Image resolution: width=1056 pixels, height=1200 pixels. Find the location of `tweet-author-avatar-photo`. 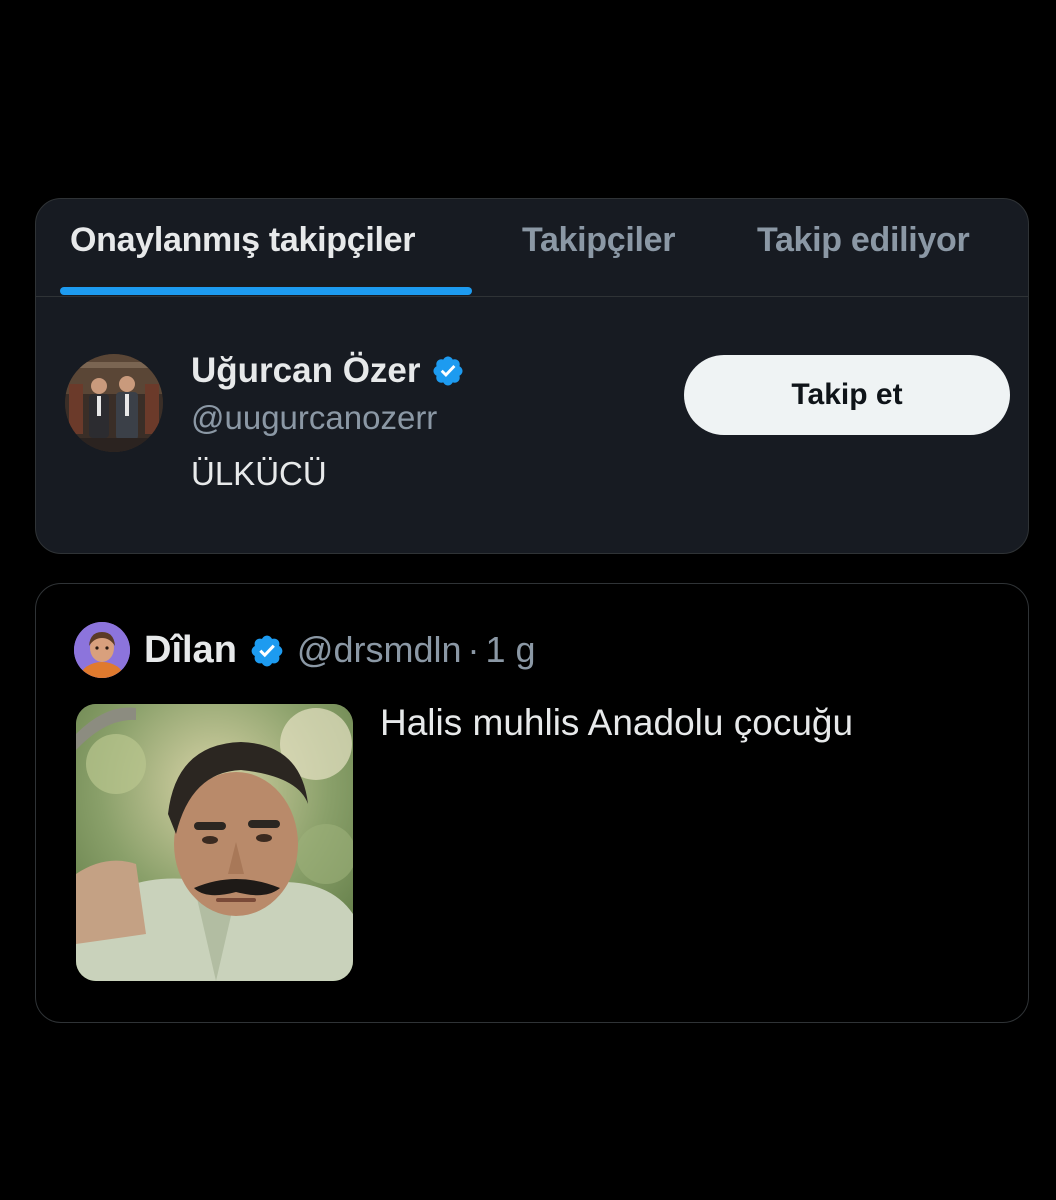

tweet-author-avatar-photo is located at coordinates (102, 650).